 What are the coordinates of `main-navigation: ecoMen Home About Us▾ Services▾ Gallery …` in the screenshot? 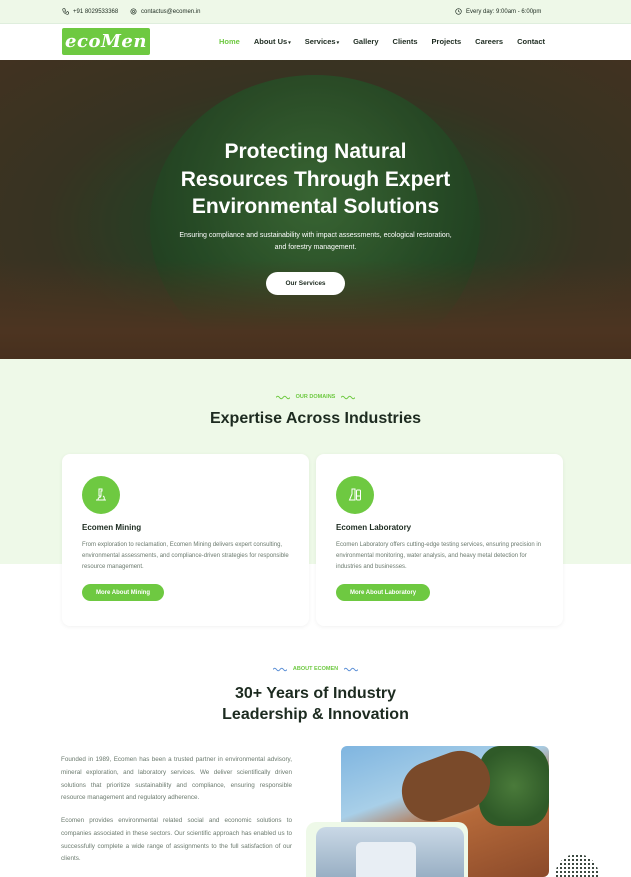 It's located at (315, 42).